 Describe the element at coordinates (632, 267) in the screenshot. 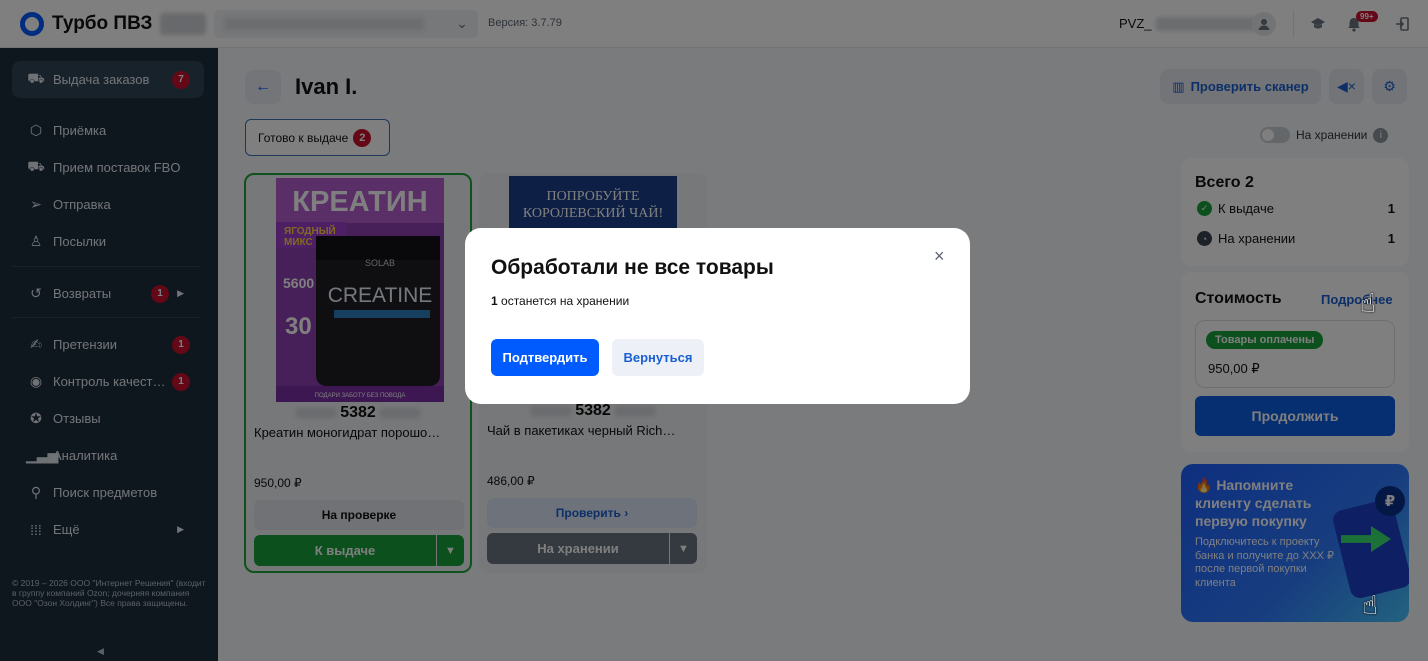

I see `dialog-title: Обработали не все товары` at that location.